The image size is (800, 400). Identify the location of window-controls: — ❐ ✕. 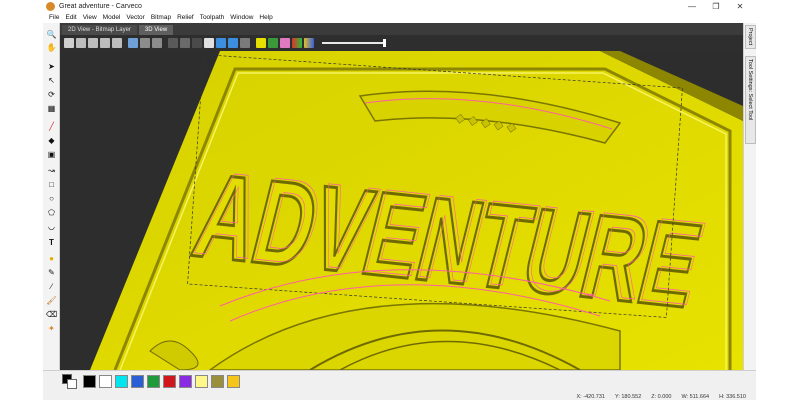
(716, 6).